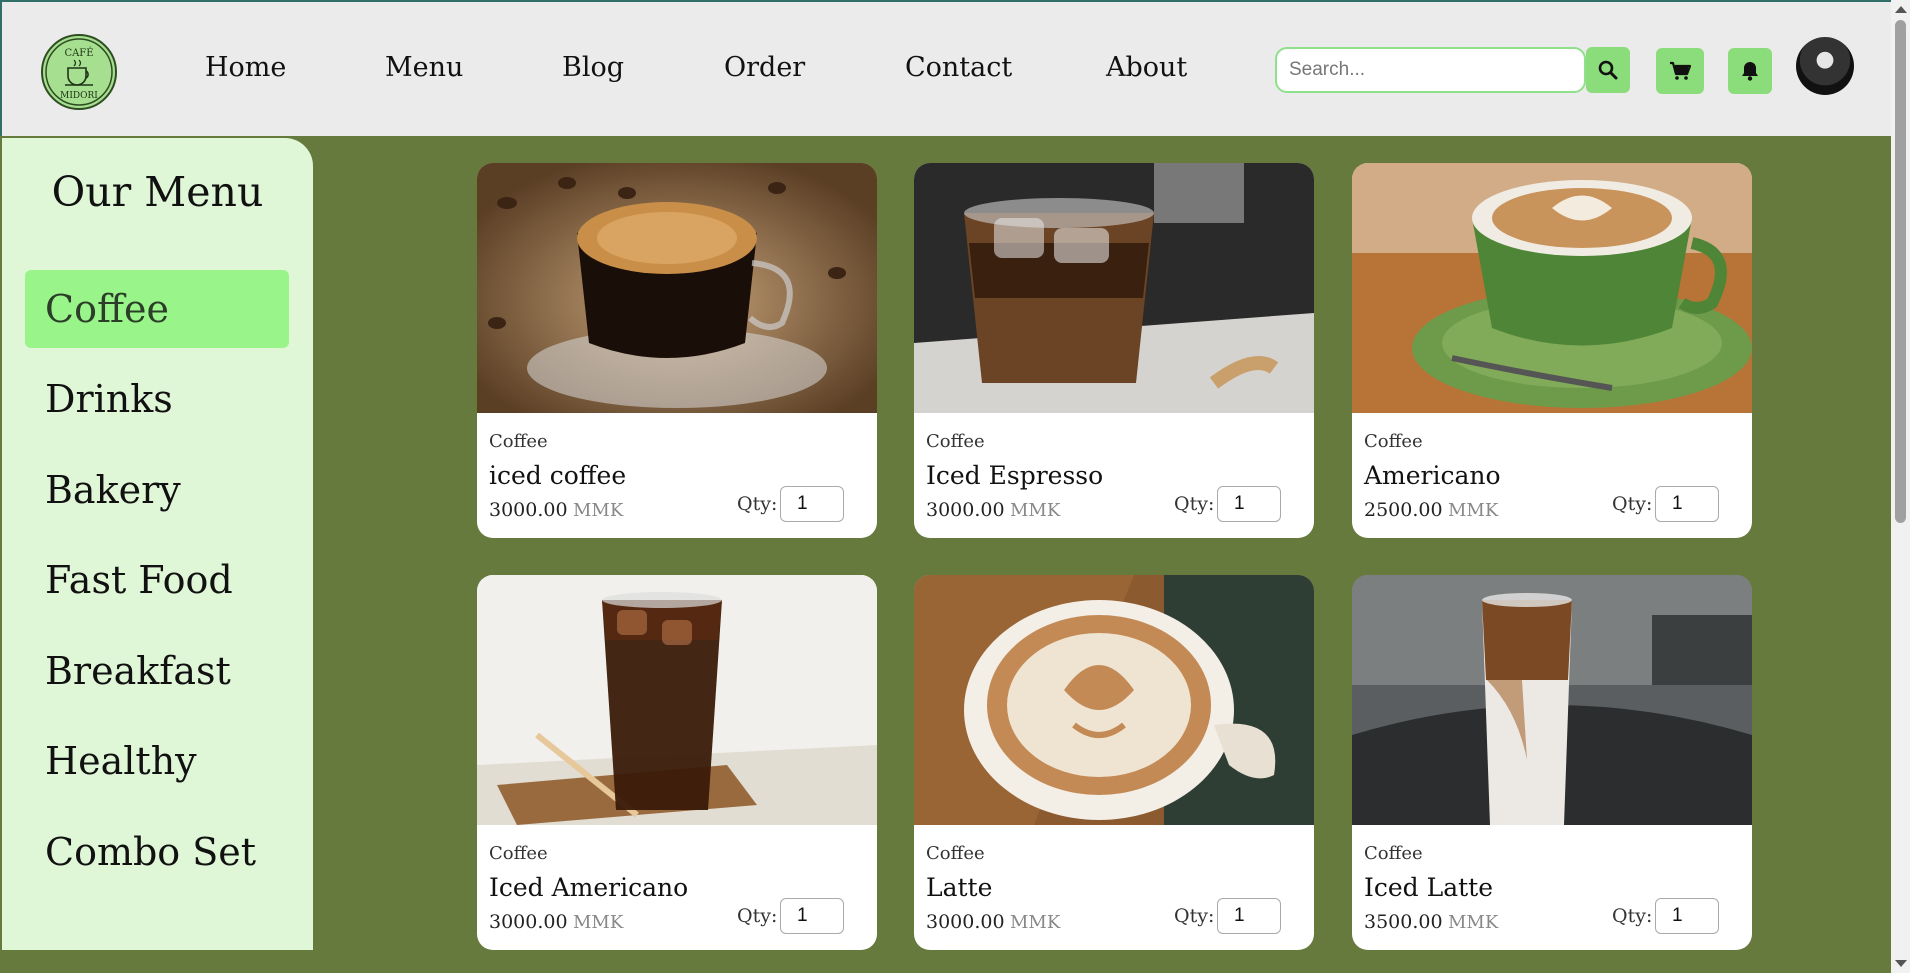 This screenshot has width=1910, height=973. What do you see at coordinates (157, 192) in the screenshot?
I see `sidebar-title: Our Menu` at bounding box center [157, 192].